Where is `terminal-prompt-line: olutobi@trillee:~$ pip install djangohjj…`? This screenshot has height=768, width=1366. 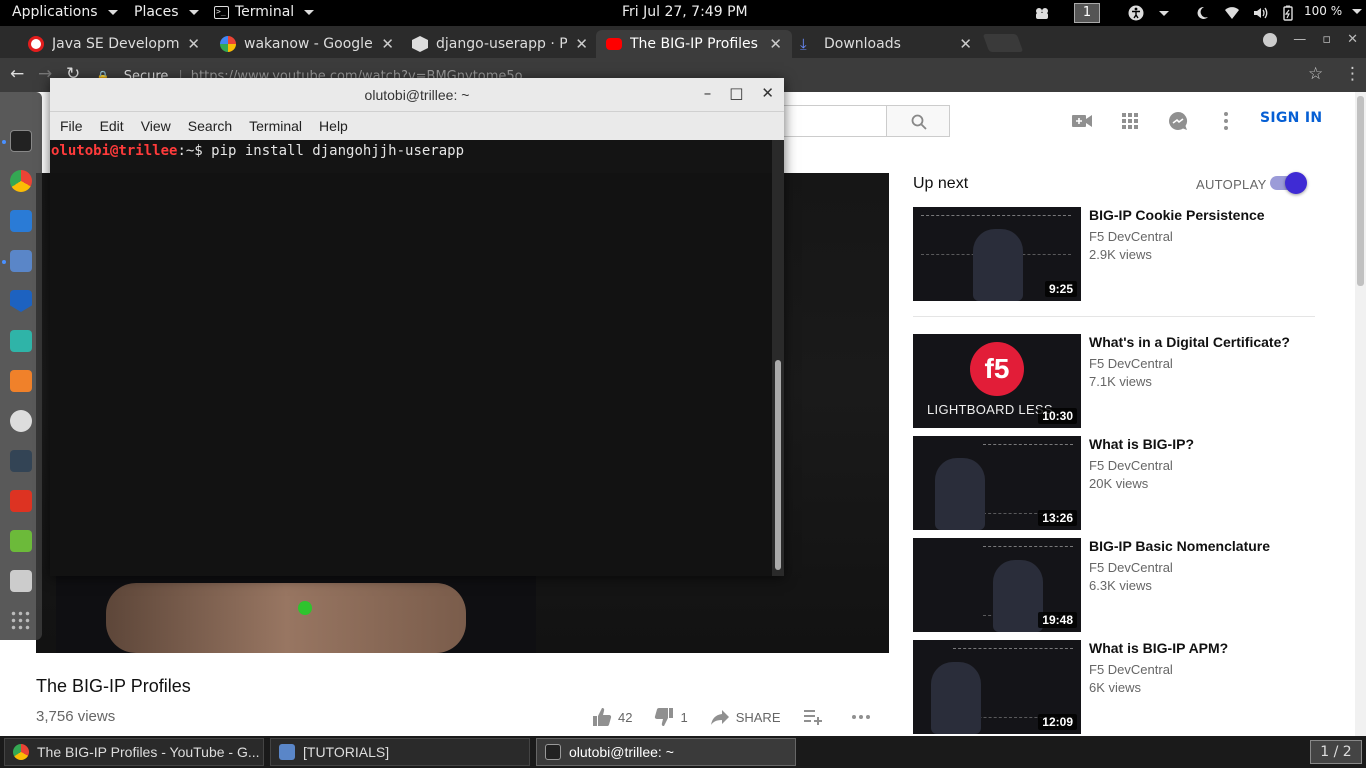 terminal-prompt-line: olutobi@trillee:~$ pip install djangohjj… is located at coordinates (257, 151).